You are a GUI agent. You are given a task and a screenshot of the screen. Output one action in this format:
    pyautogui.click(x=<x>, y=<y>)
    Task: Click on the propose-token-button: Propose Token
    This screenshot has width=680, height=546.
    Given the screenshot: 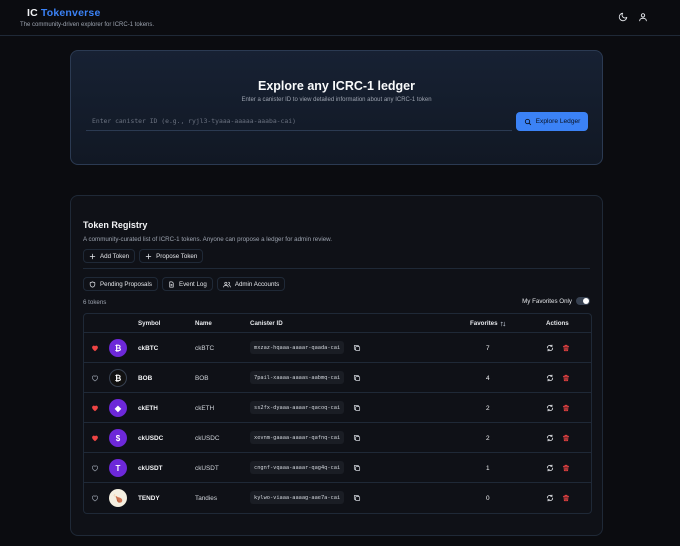 What is the action you would take?
    pyautogui.click(x=171, y=256)
    